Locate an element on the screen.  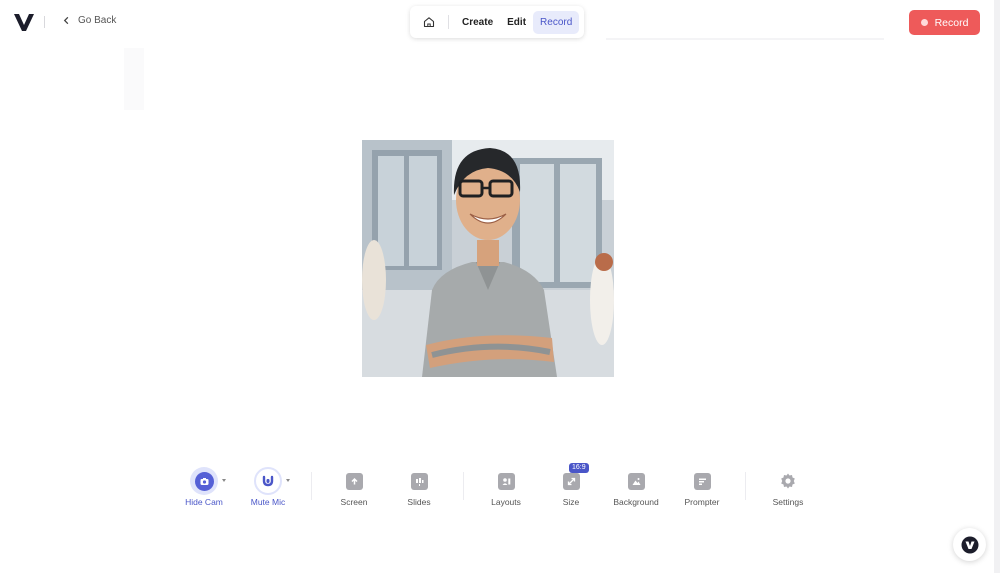
background-image-icon is located at coordinates (636, 481).